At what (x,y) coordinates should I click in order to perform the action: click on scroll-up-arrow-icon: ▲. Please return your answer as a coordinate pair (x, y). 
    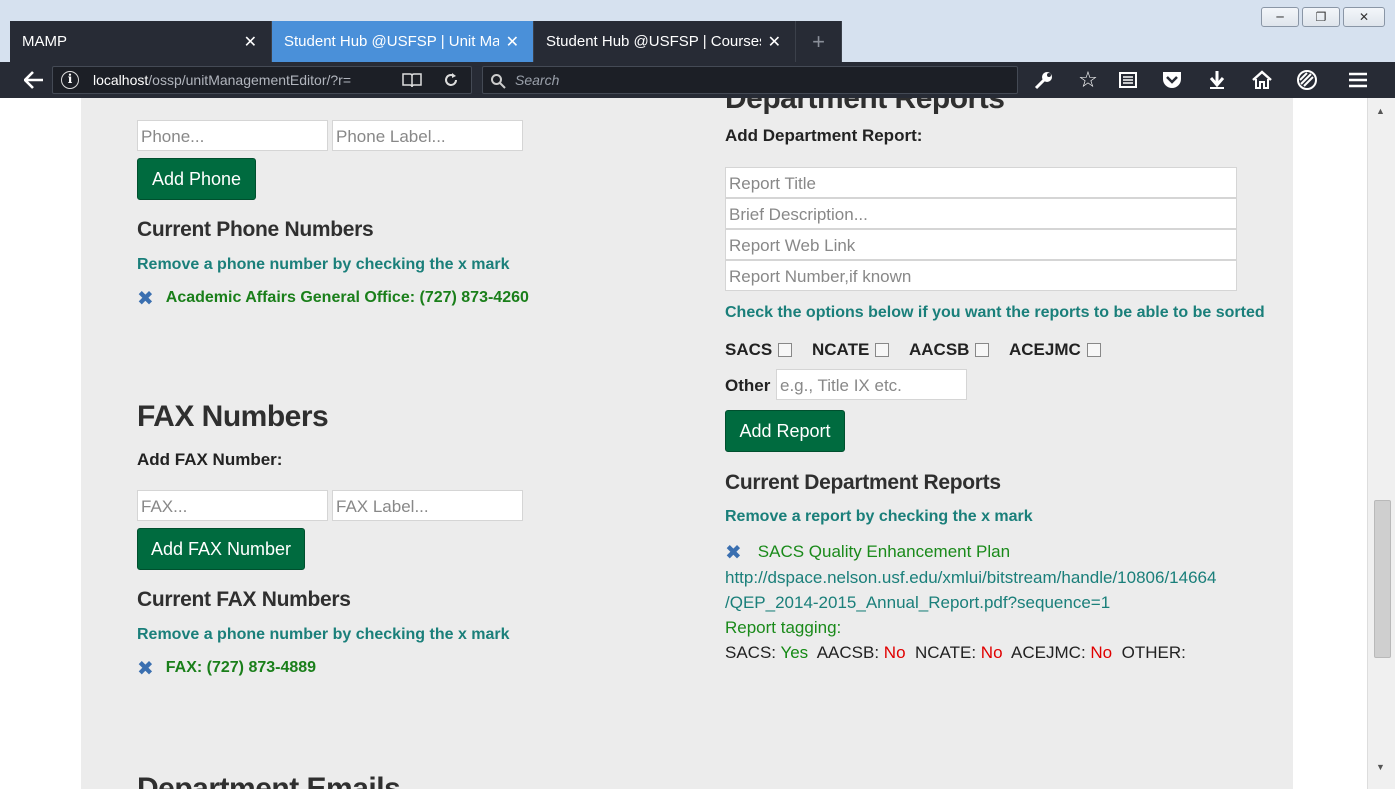
    Looking at the image, I should click on (1380, 111).